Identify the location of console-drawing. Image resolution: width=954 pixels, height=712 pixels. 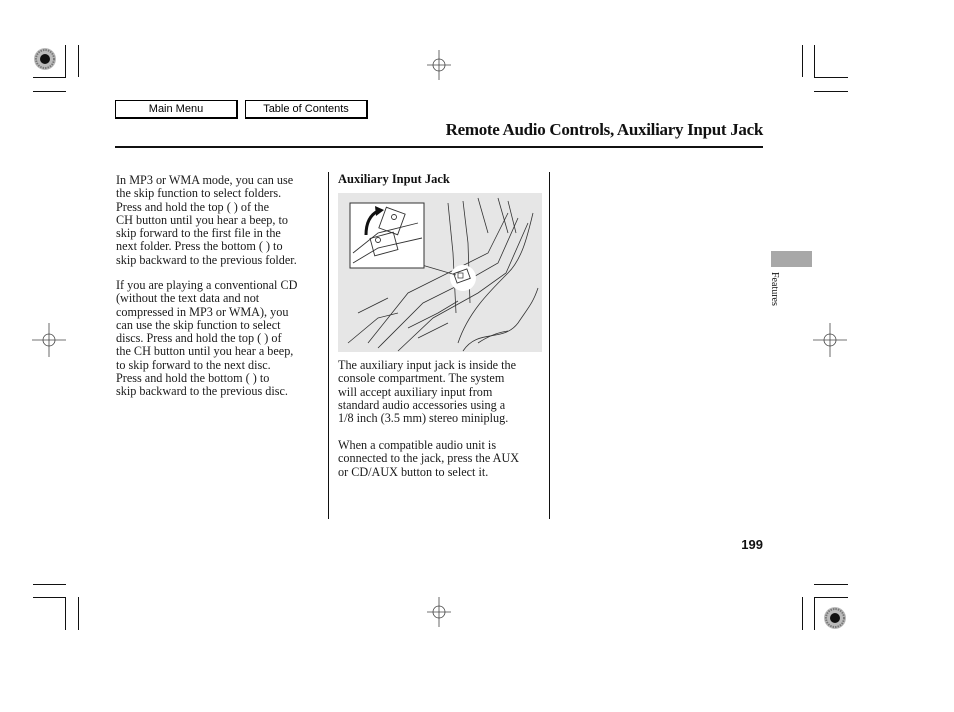
(443, 274).